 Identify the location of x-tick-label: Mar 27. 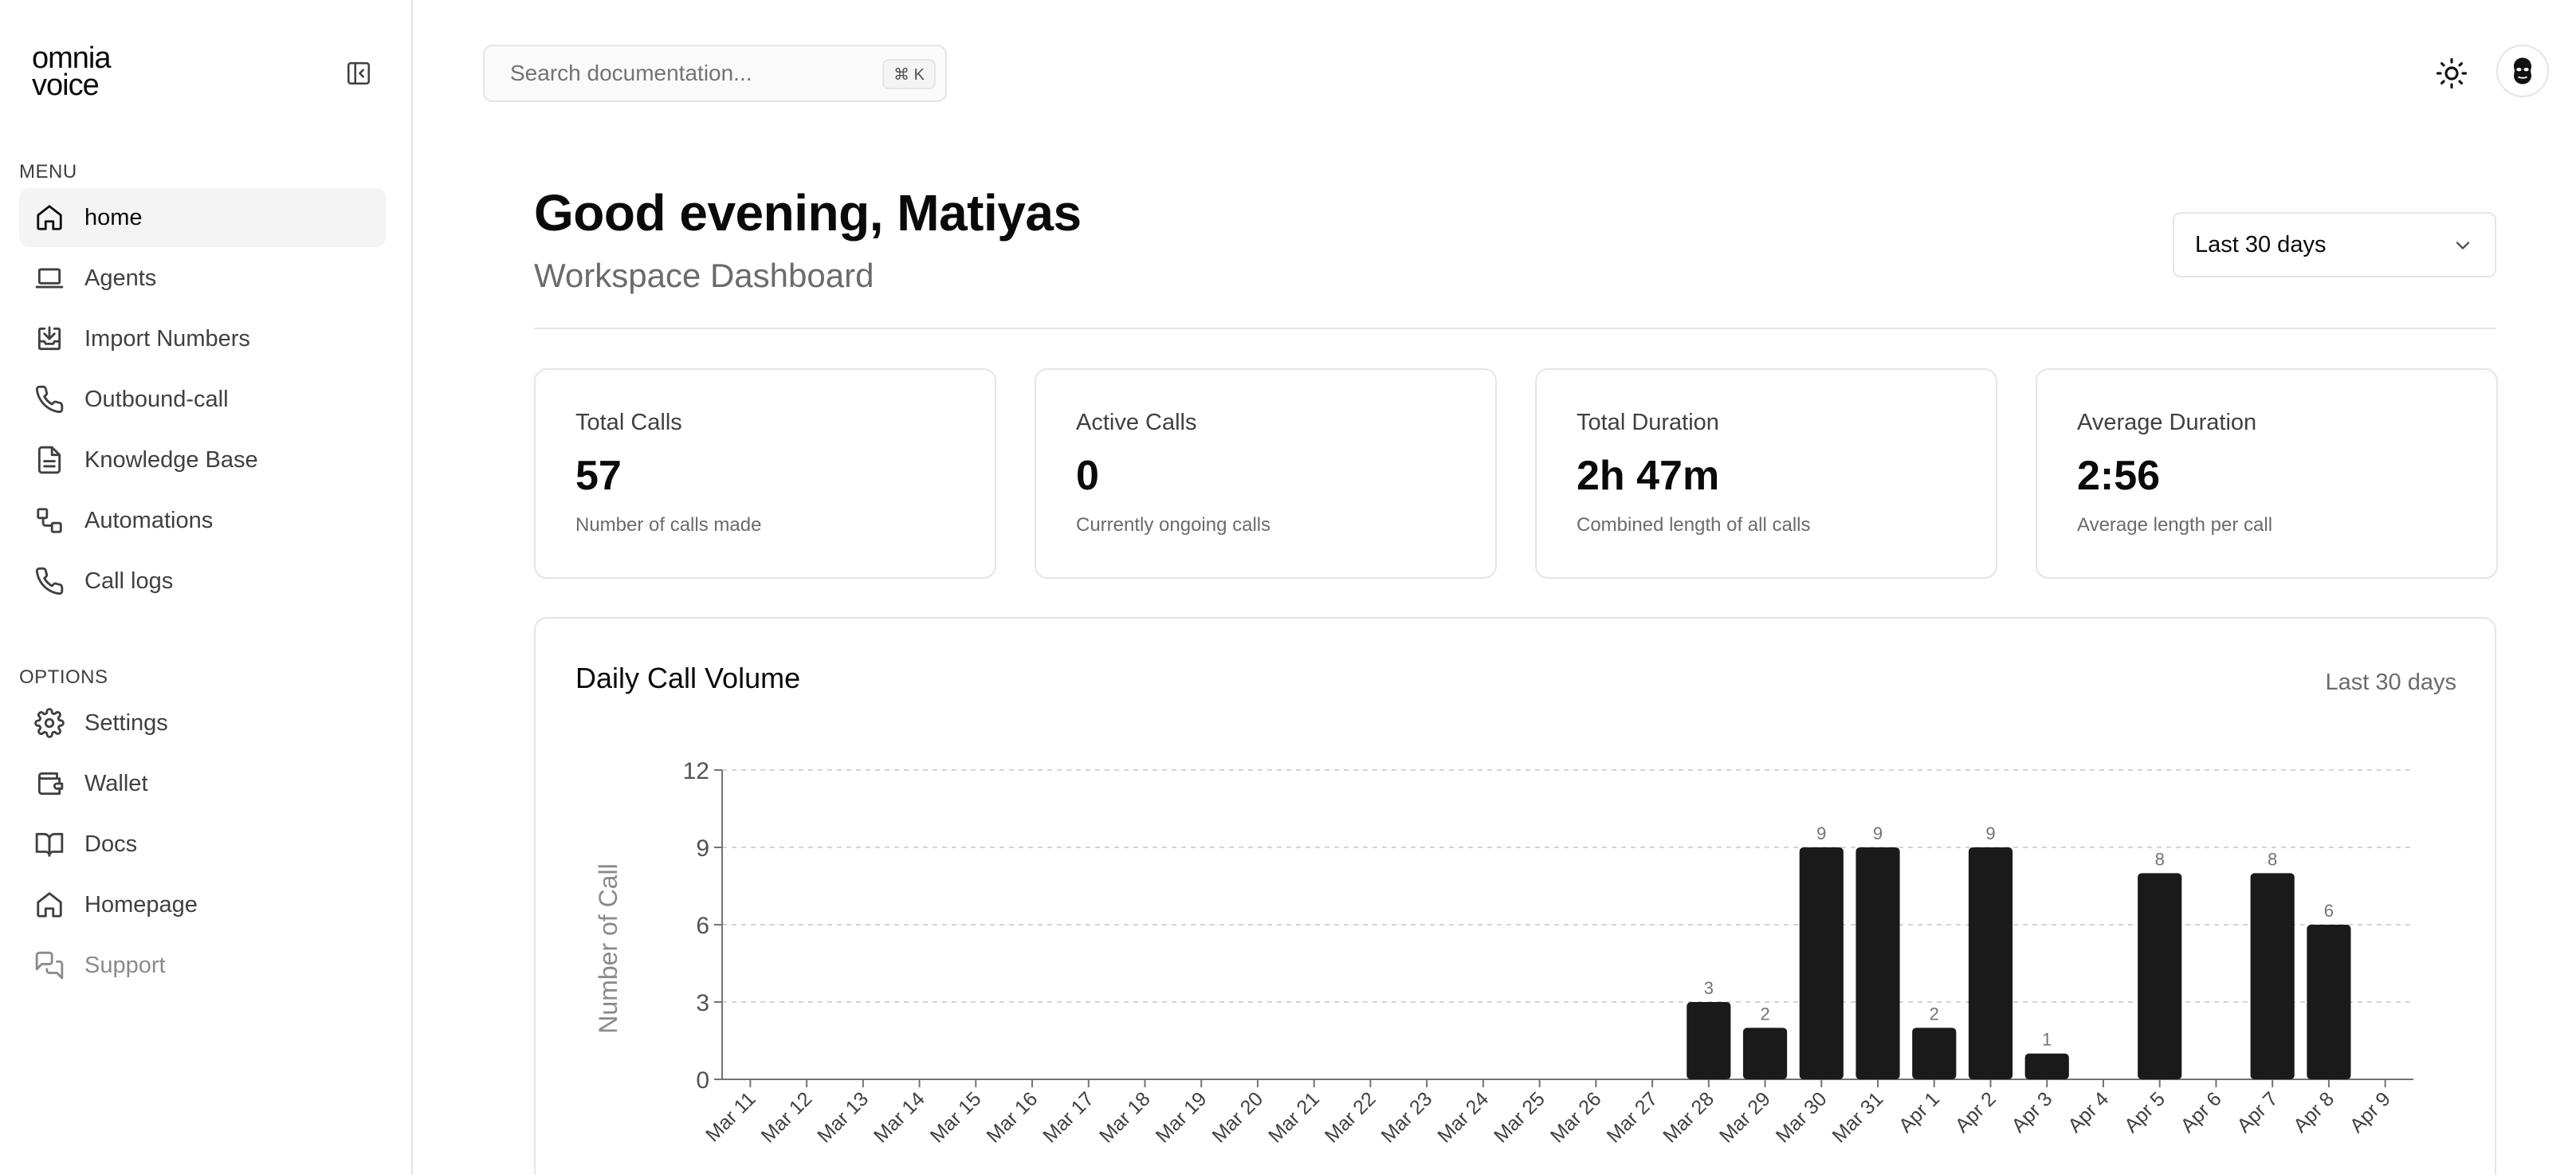
(1633, 1117).